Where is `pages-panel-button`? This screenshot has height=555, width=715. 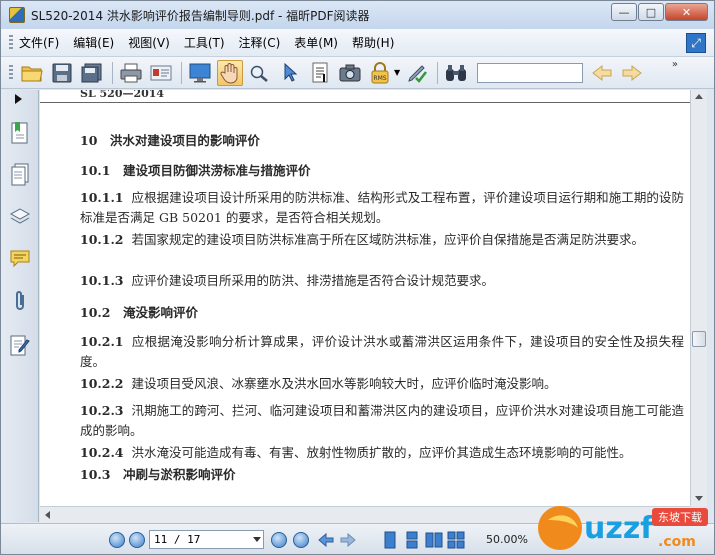 pages-panel-button is located at coordinates (20, 175).